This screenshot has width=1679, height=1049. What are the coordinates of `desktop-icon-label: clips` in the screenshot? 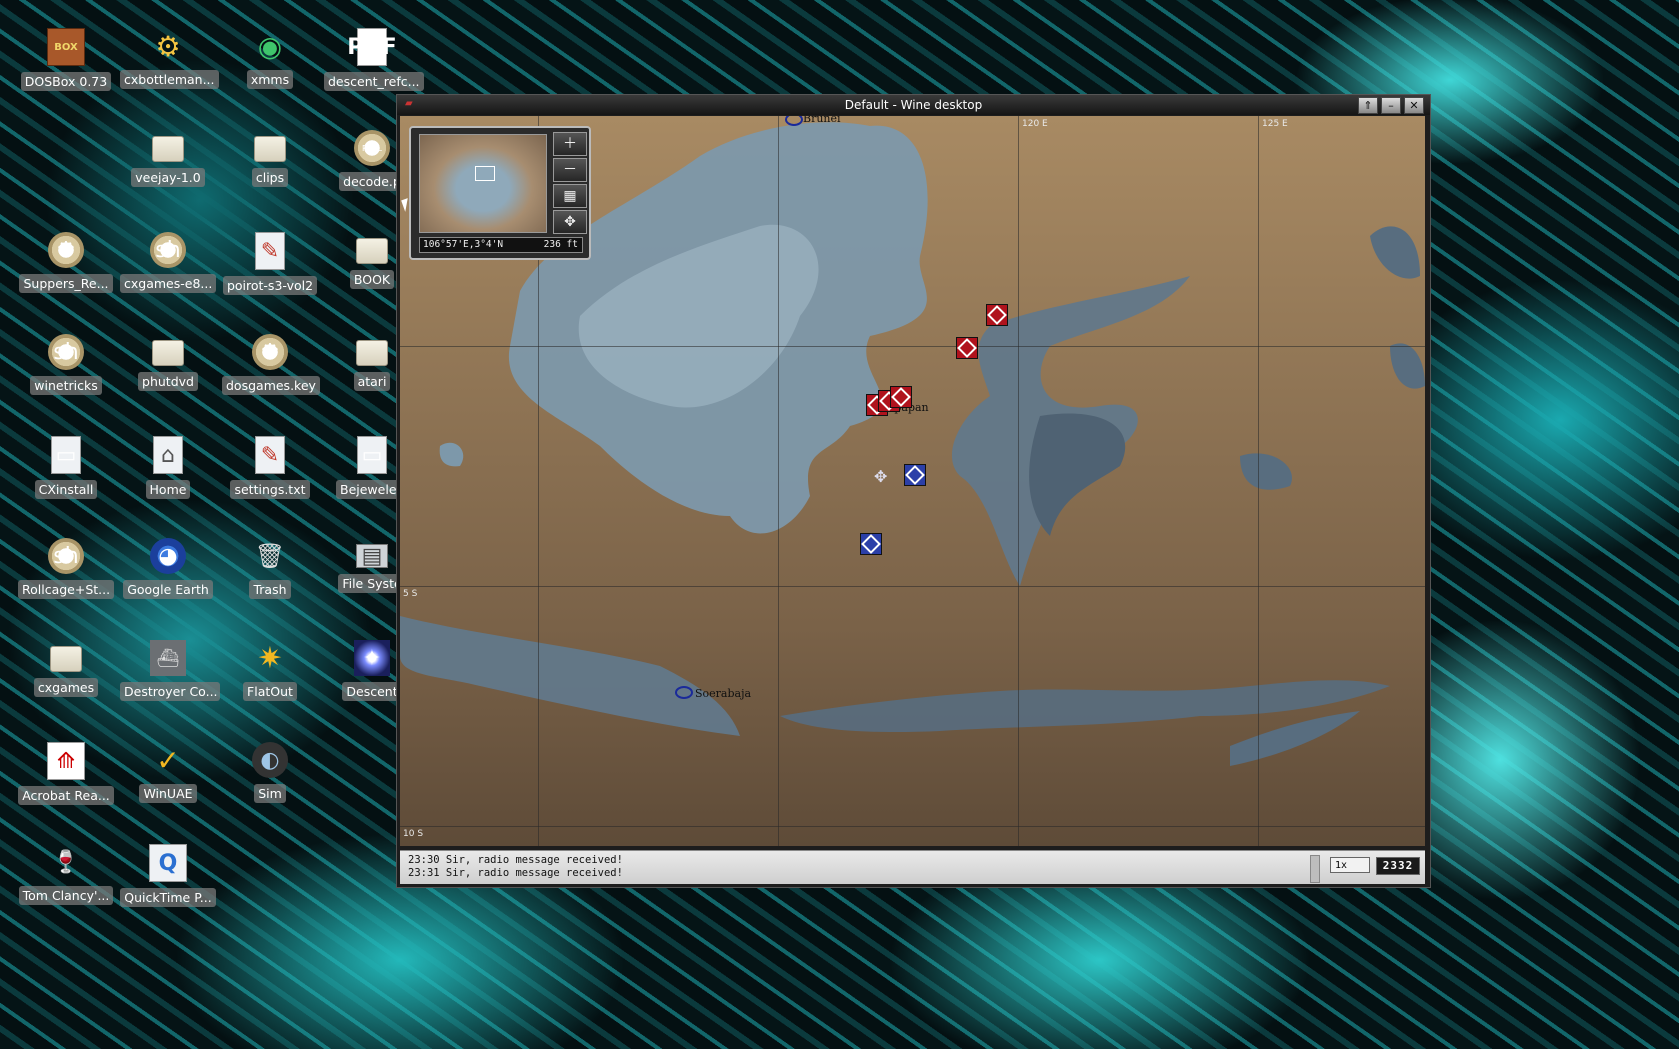 It's located at (270, 177).